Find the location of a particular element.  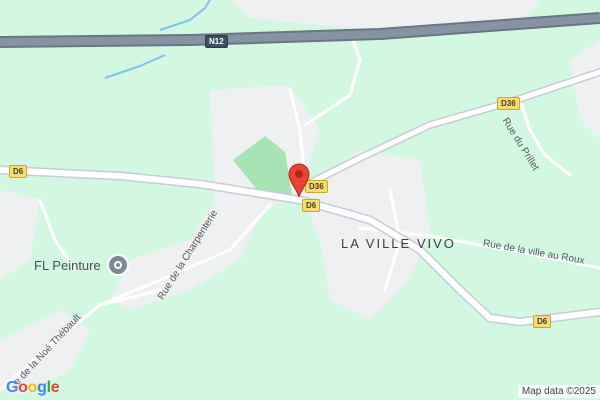

poi-label: FL Peinture is located at coordinates (67, 265).